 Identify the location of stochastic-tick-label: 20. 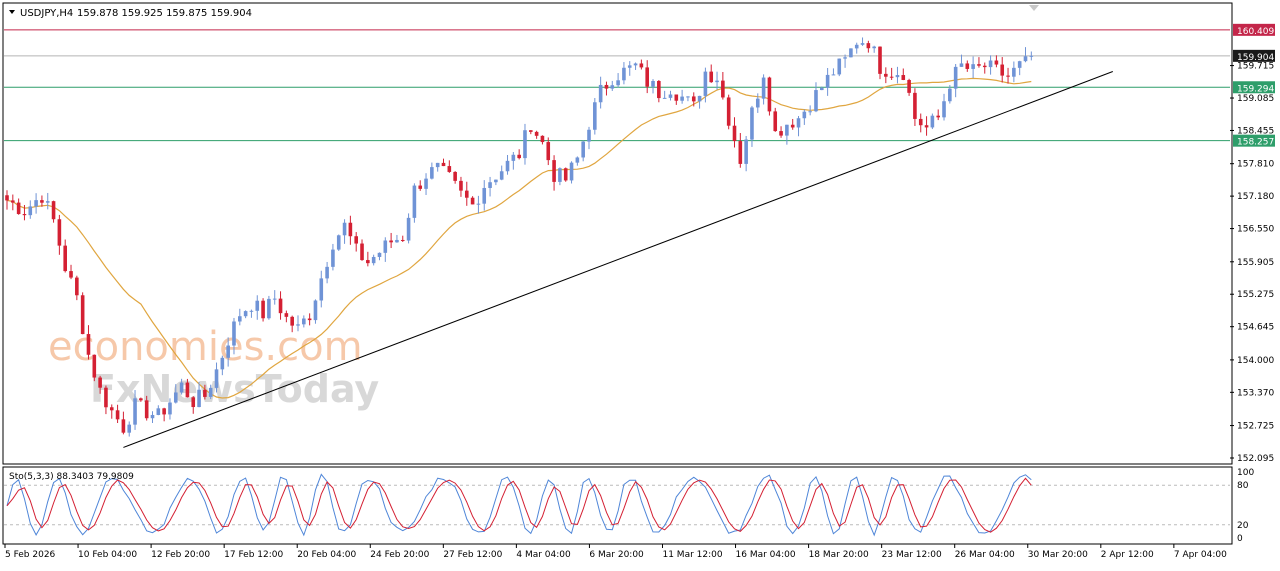
(1243, 526).